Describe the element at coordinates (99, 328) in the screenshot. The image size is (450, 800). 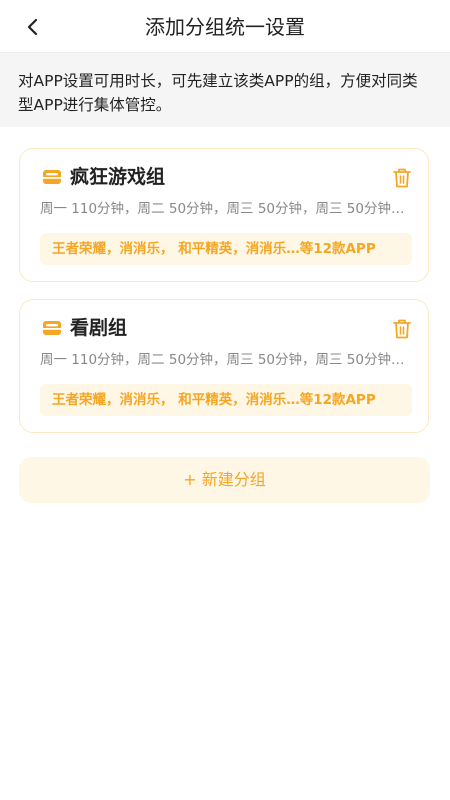
I see `group-name: 看剧组` at that location.